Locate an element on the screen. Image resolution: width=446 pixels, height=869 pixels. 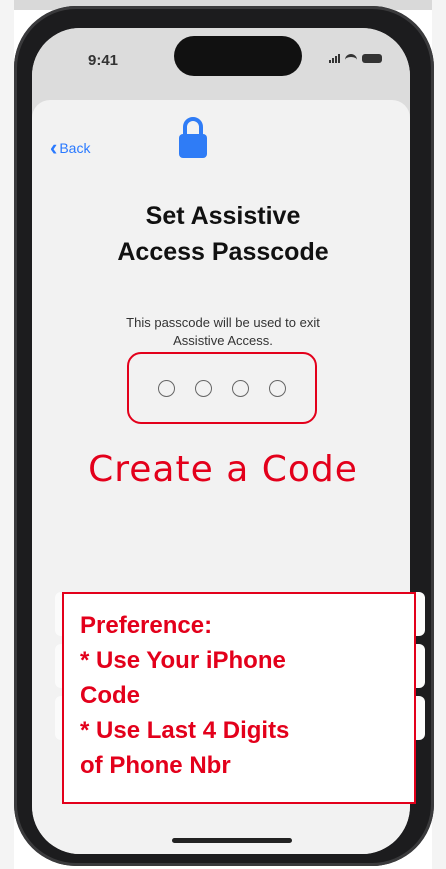
back-button: ‹ Back is located at coordinates (70, 147).